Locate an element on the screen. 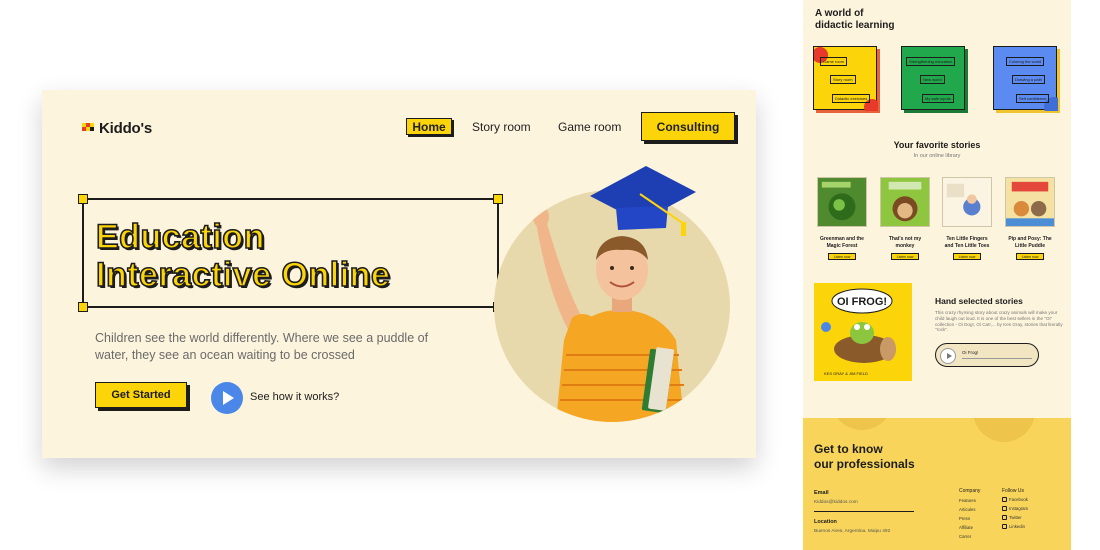 Image resolution: width=1100 pixels, height=550 pixels. social-link-facebook: Facebook is located at coordinates (1015, 500).